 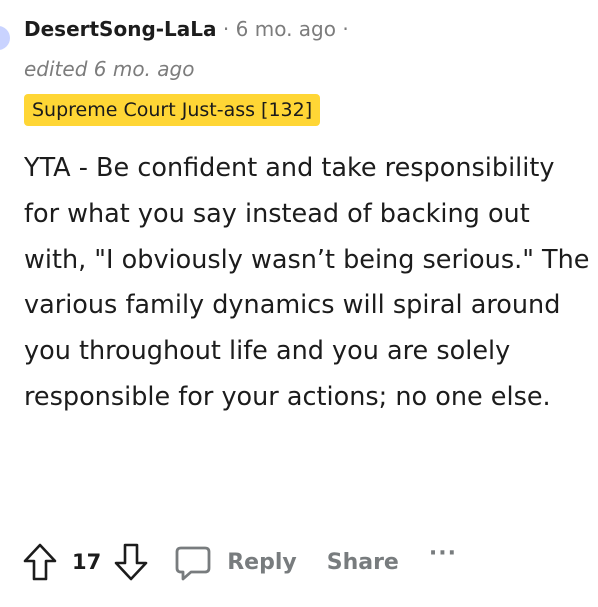 I want to click on avatar, so click(x=5, y=38).